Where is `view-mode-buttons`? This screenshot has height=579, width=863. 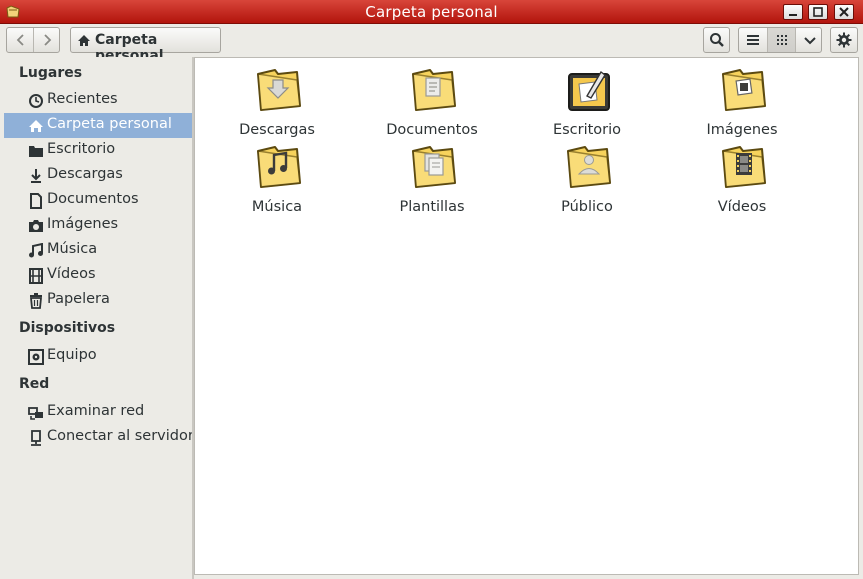
view-mode-buttons is located at coordinates (780, 40).